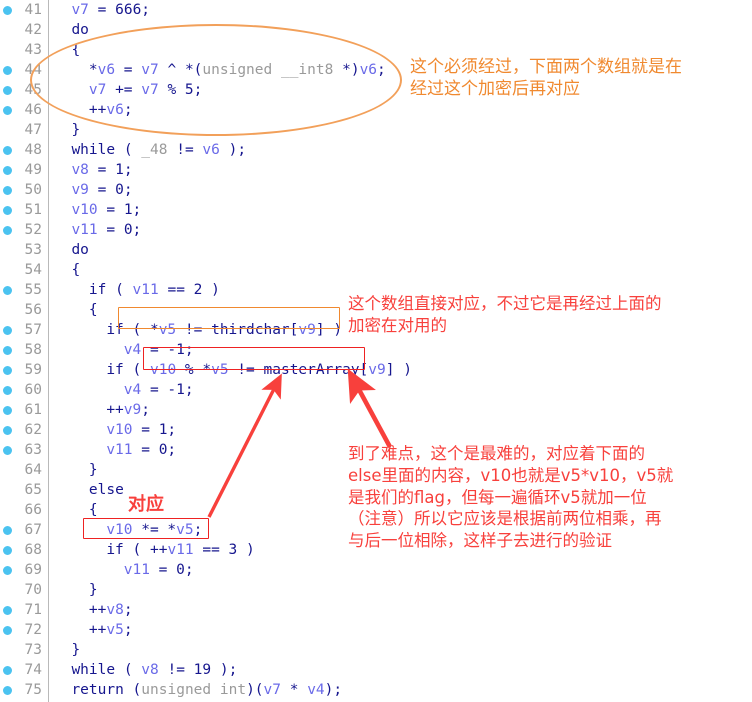  I want to click on code-line: 65 else, so click(210, 490).